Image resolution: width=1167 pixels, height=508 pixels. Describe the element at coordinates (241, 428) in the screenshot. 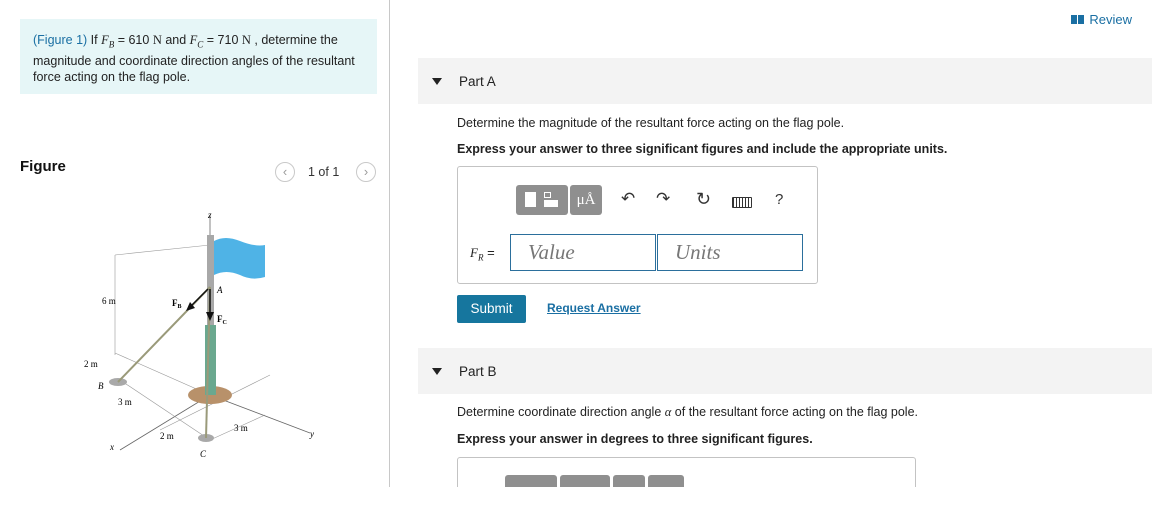

I see `label-3m-right: 3 m` at that location.